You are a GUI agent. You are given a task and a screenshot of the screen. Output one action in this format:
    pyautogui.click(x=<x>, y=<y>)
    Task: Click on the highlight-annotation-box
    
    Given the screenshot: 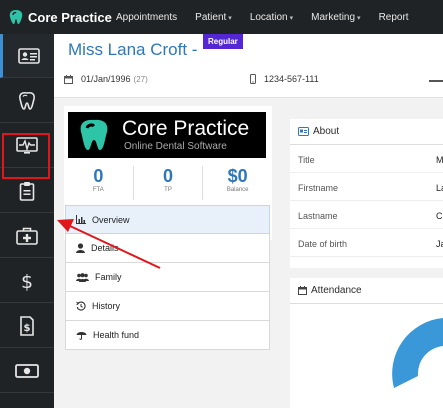 What is the action you would take?
    pyautogui.click(x=26, y=156)
    